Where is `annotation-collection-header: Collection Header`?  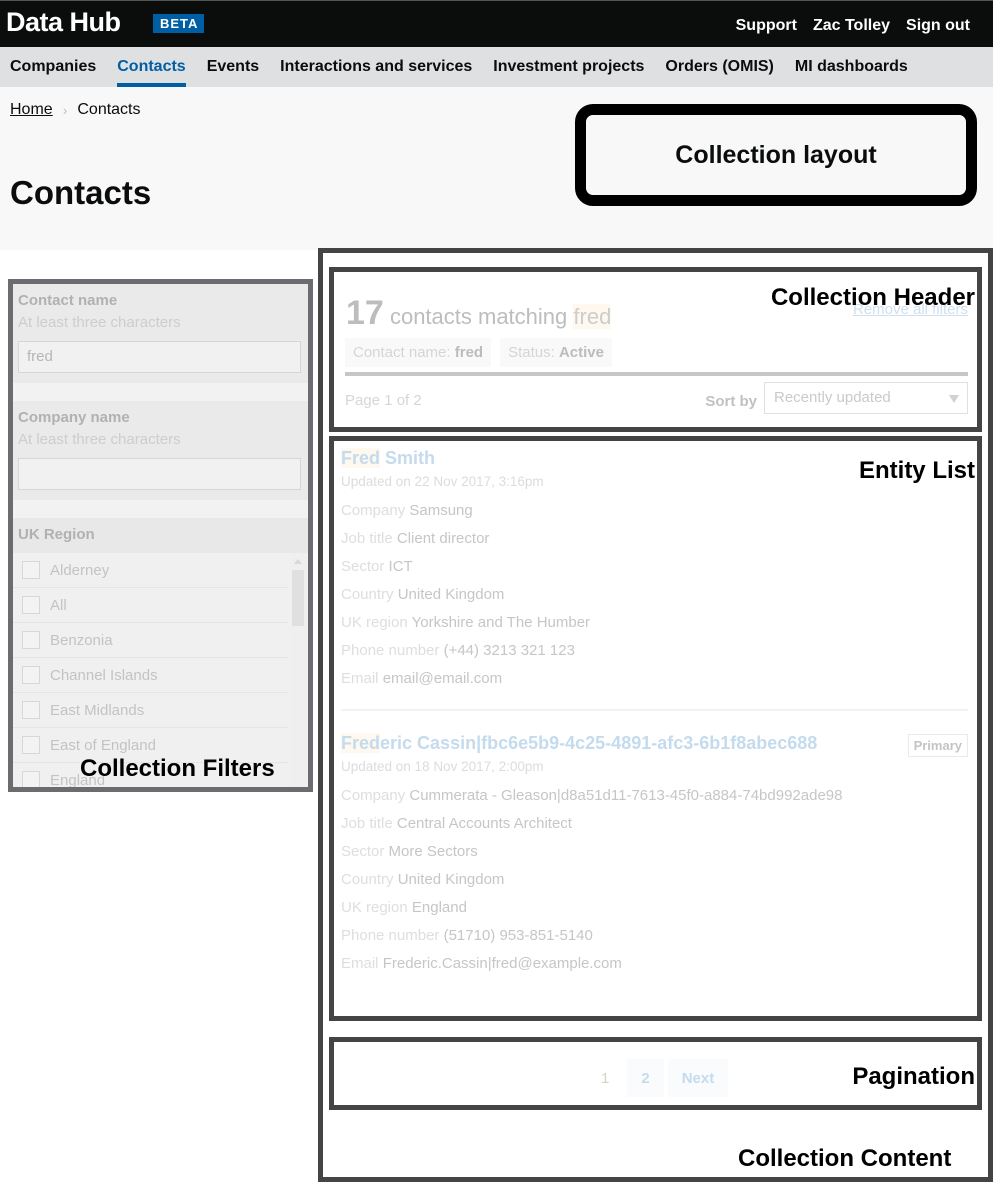
annotation-collection-header: Collection Header is located at coordinates (872, 297).